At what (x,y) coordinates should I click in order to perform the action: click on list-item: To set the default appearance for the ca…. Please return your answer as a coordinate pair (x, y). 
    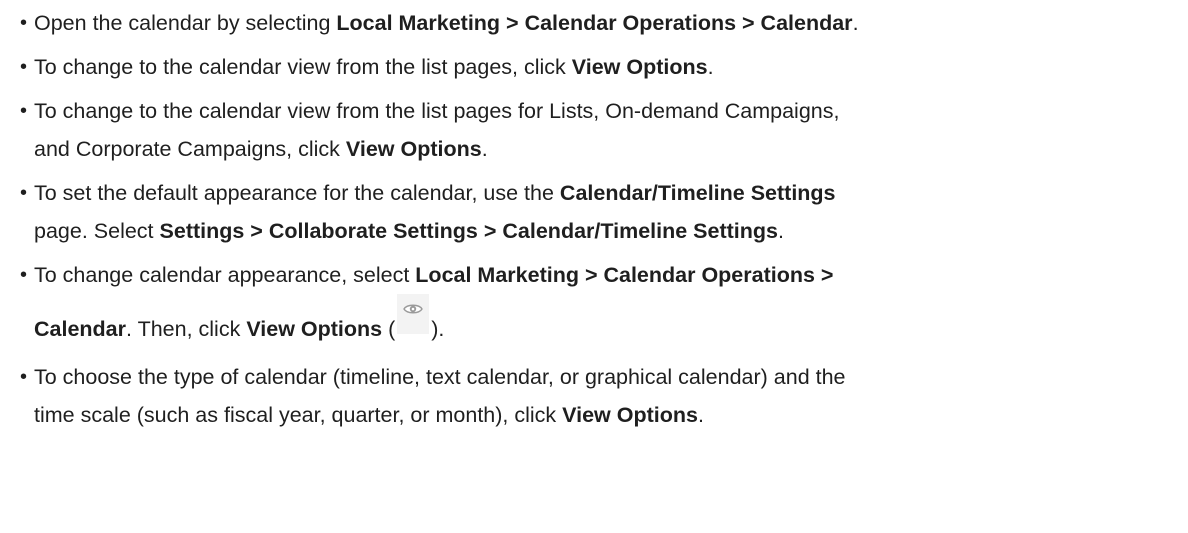
    Looking at the image, I should click on (597, 212).